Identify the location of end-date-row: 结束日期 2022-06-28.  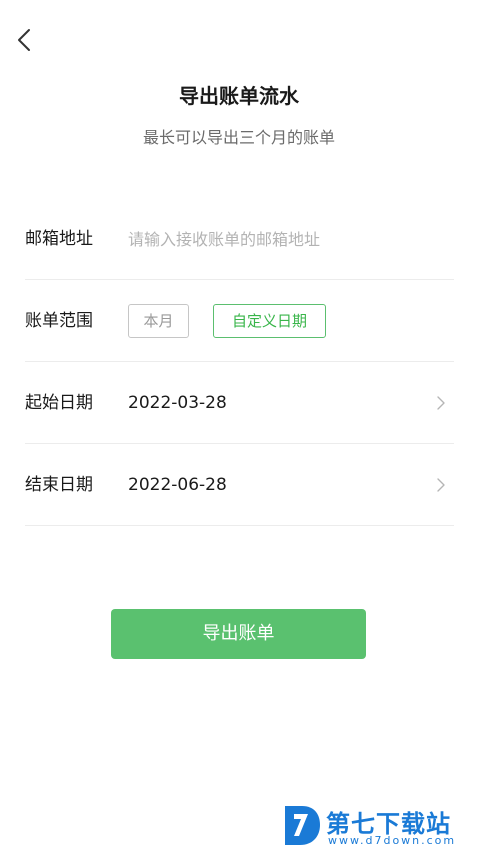
(239, 485).